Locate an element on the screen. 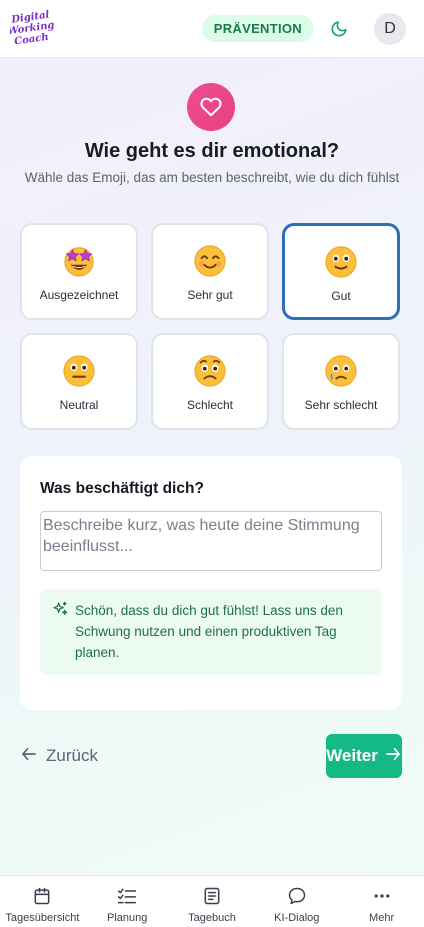  star-struck-emoji-icon is located at coordinates (79, 262).